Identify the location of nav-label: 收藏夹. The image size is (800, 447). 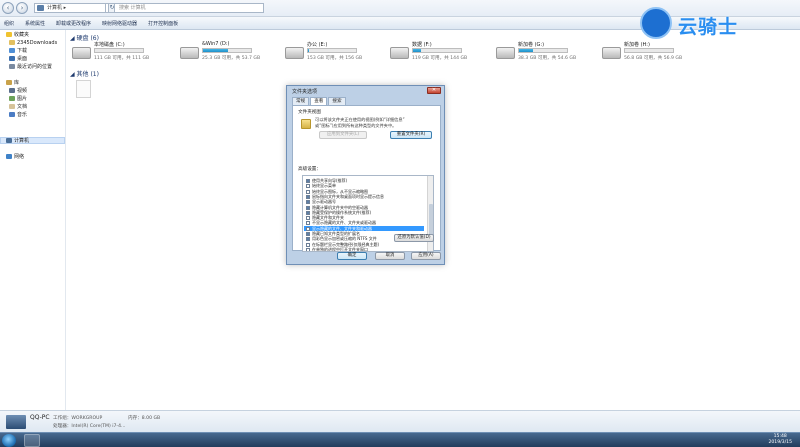
(22, 35).